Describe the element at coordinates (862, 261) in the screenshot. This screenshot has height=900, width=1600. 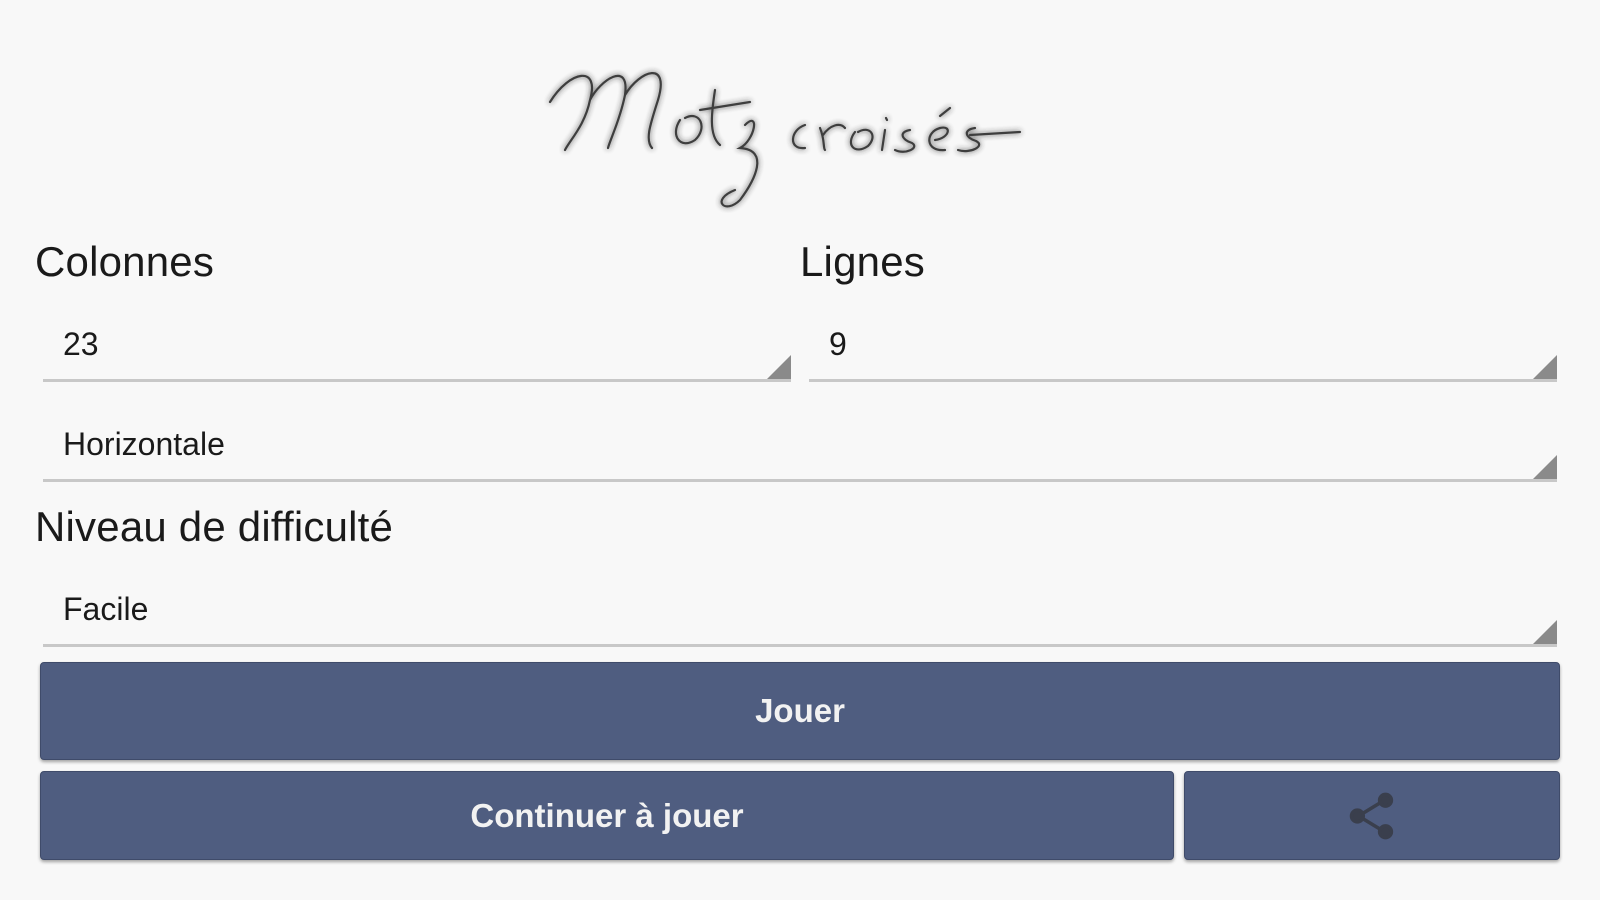
I see `rows-label: Lignes` at that location.